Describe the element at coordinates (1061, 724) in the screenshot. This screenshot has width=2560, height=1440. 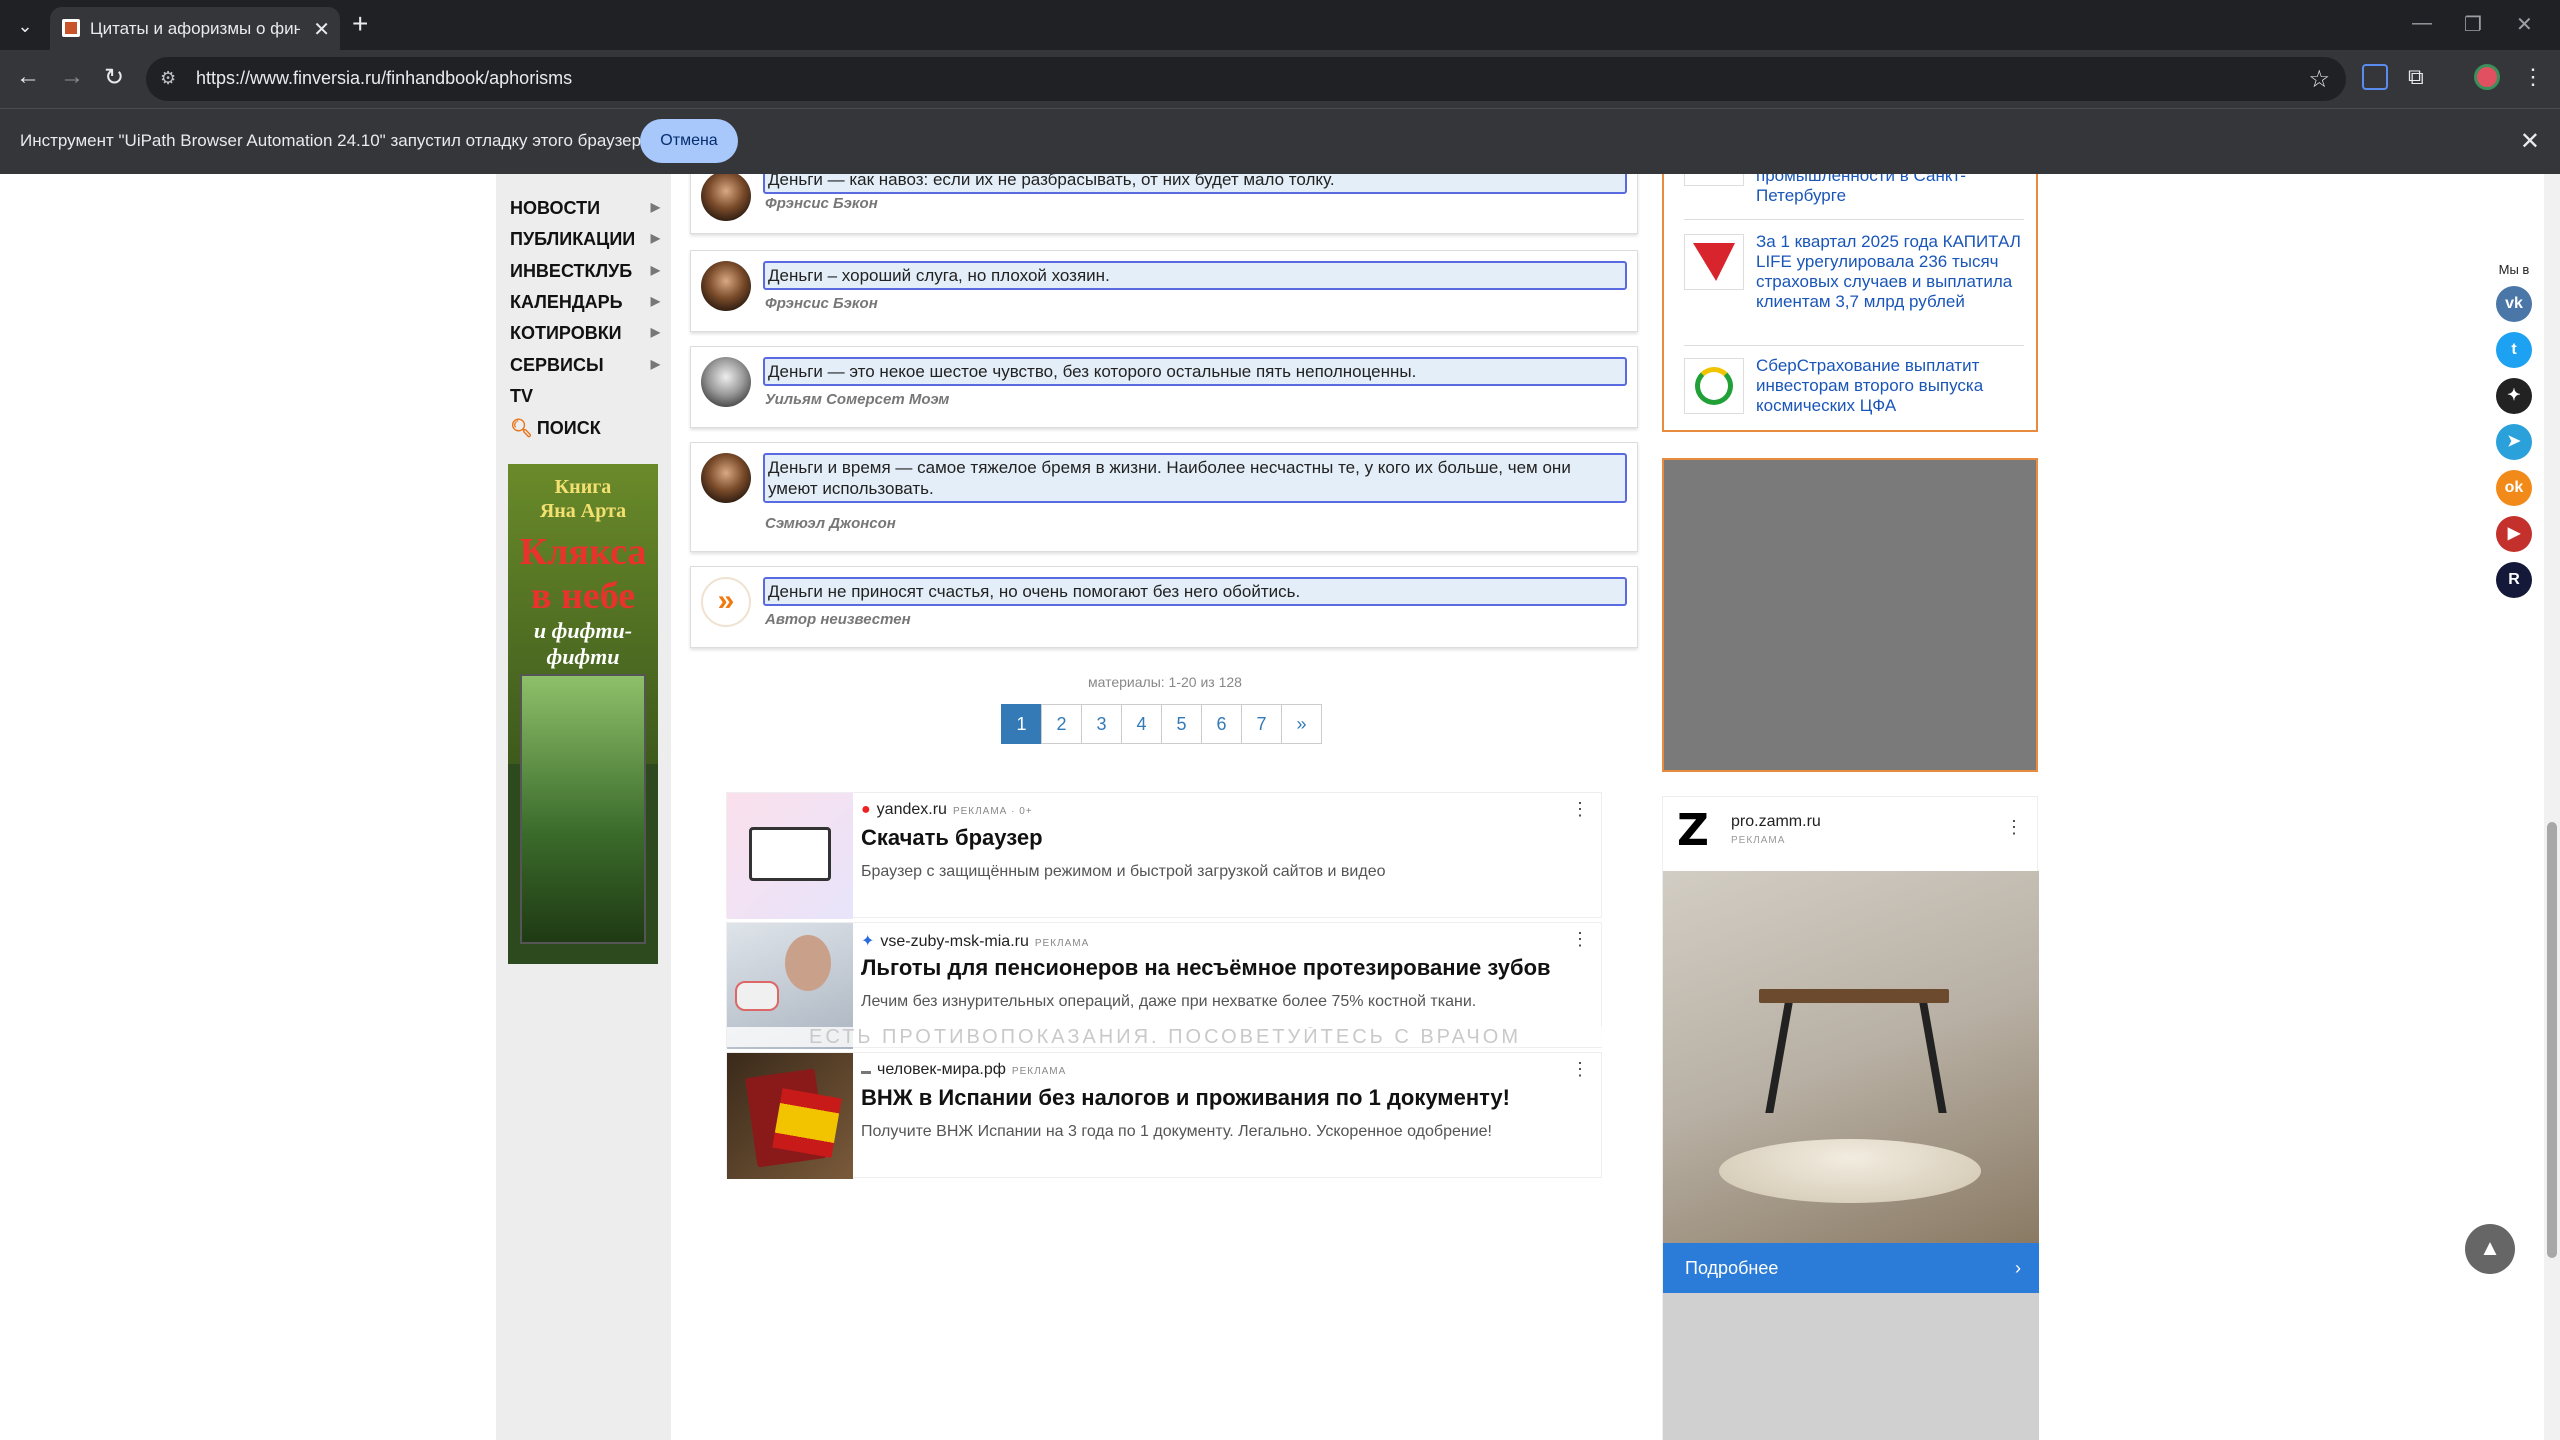
I see `page-button-2: 2` at that location.